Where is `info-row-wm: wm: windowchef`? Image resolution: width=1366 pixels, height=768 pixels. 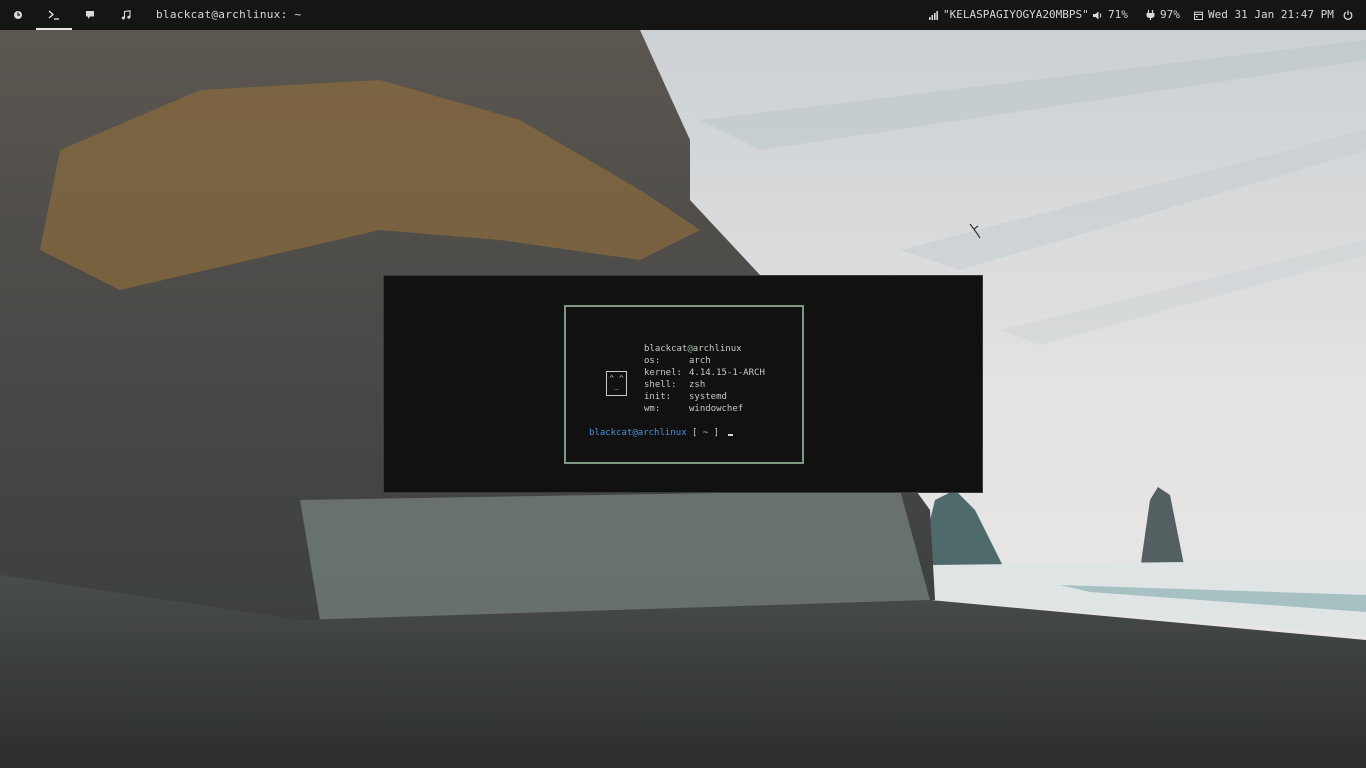
info-row-wm: wm: windowchef is located at coordinates (704, 409).